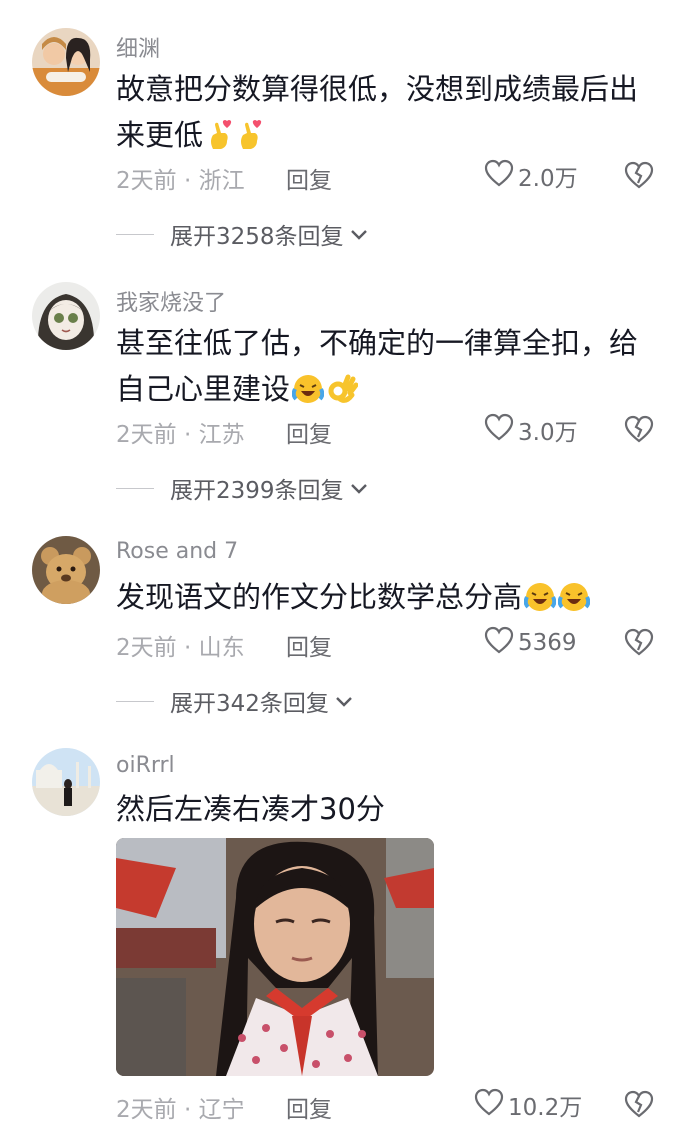 The width and height of the screenshot is (690, 1134). Describe the element at coordinates (342, 395) in the screenshot. I see `ok-hand-emoji` at that location.